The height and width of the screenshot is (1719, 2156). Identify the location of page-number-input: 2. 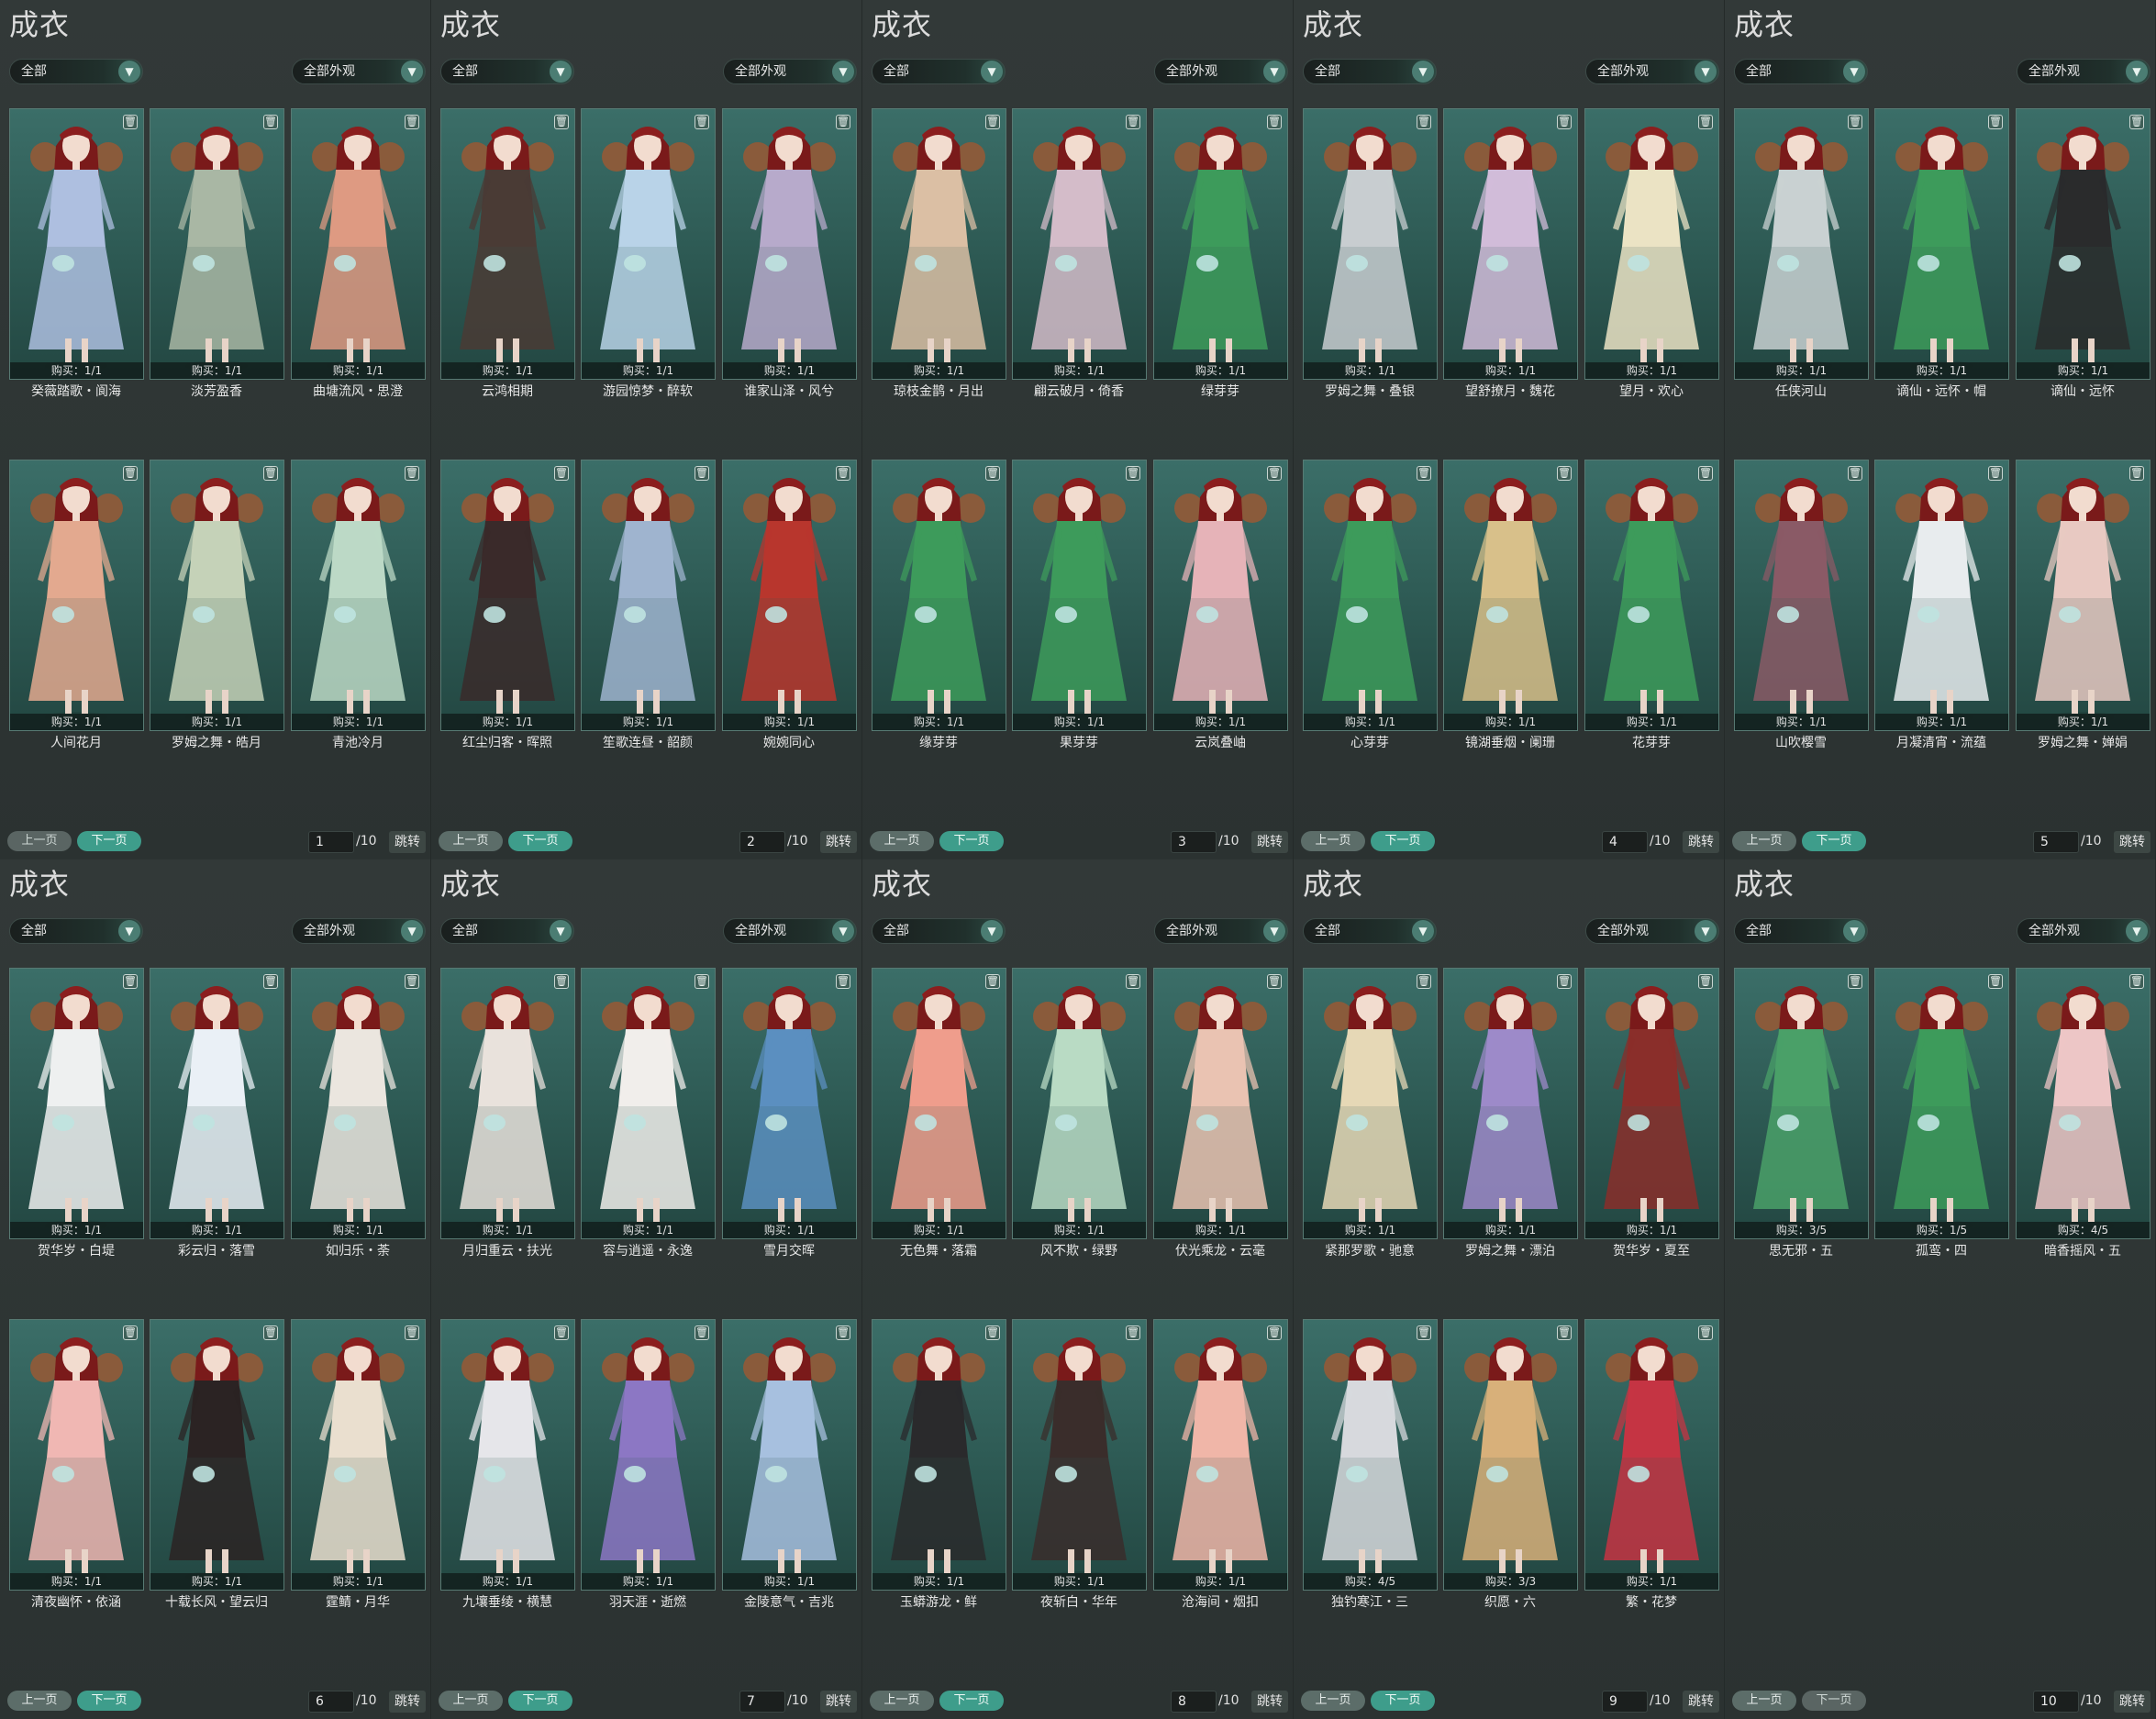
(762, 842).